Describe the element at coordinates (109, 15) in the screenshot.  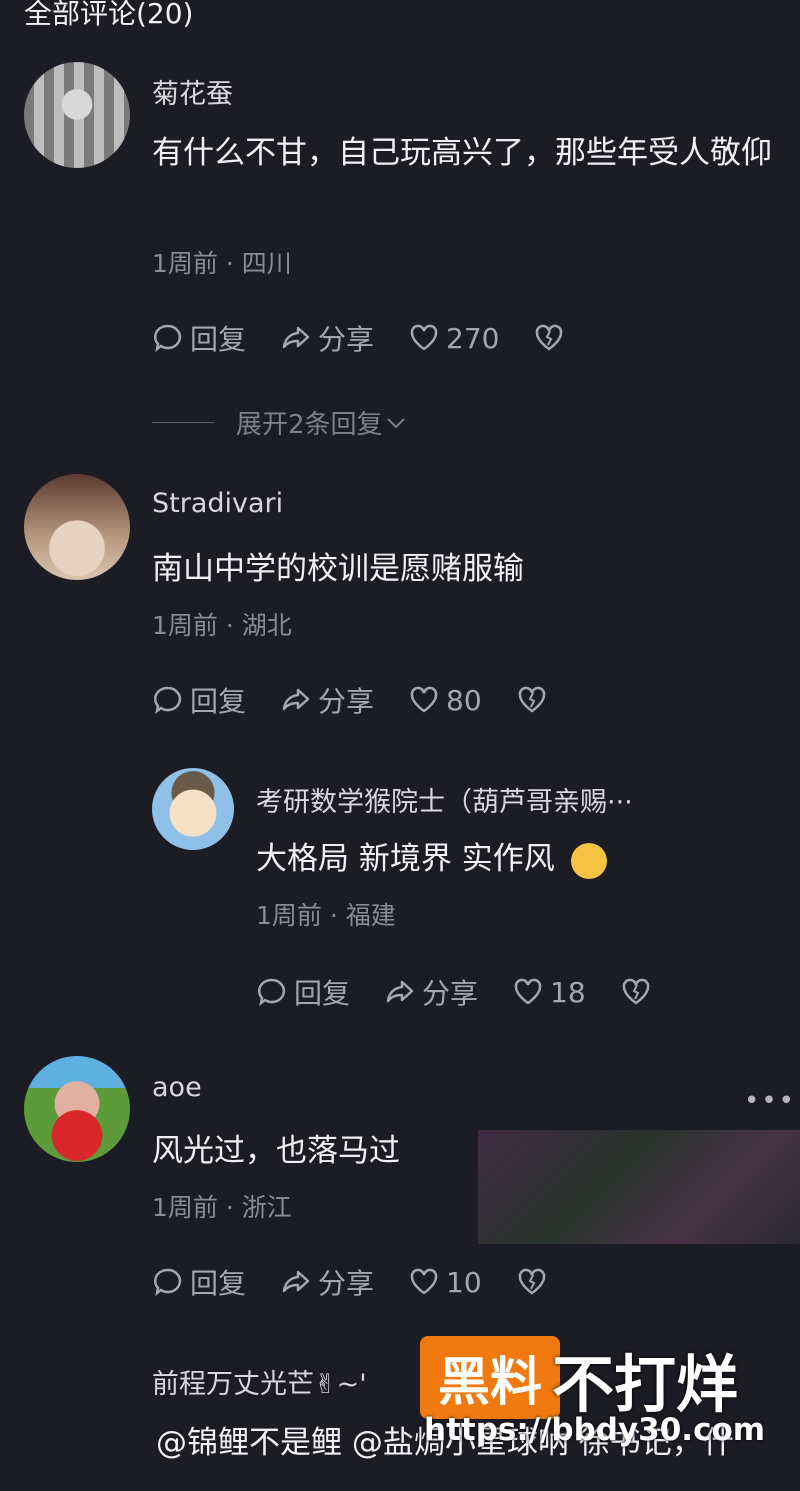
I see `comments-header: 全部评论(20)` at that location.